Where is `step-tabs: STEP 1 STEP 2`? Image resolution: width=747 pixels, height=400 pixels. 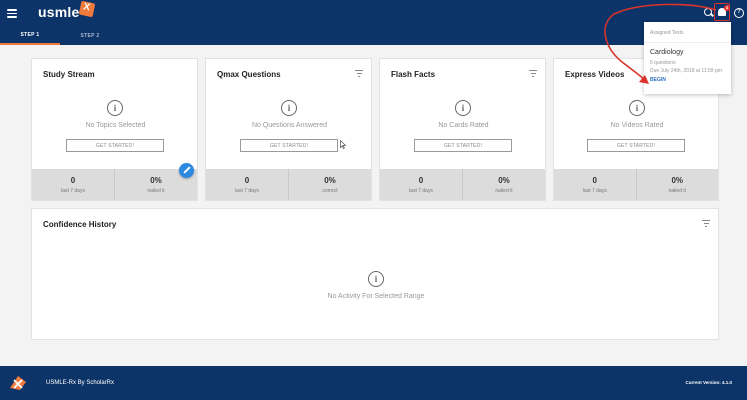
step-tabs: STEP 1 STEP 2 is located at coordinates (60, 36).